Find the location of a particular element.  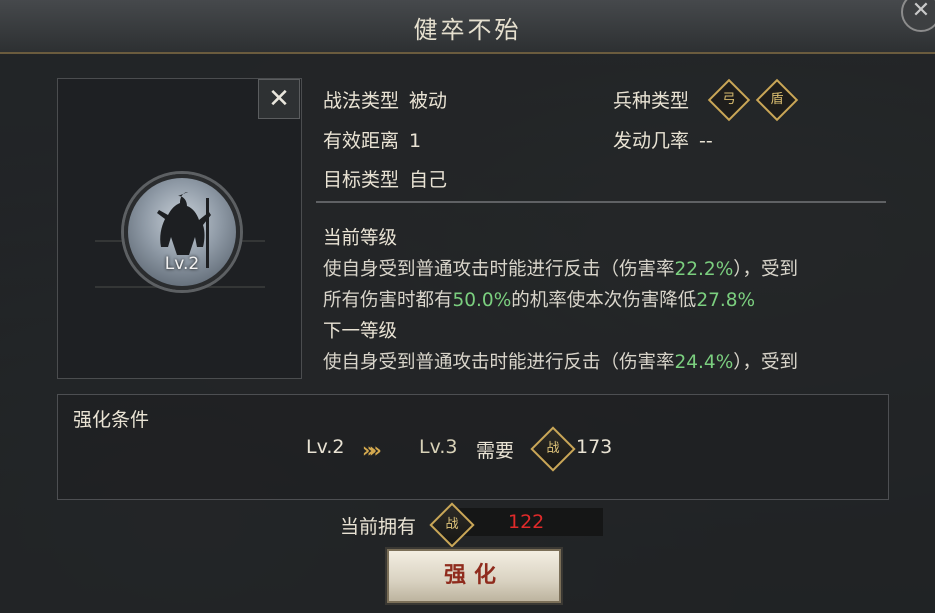

cost-value: 173 is located at coordinates (594, 447).